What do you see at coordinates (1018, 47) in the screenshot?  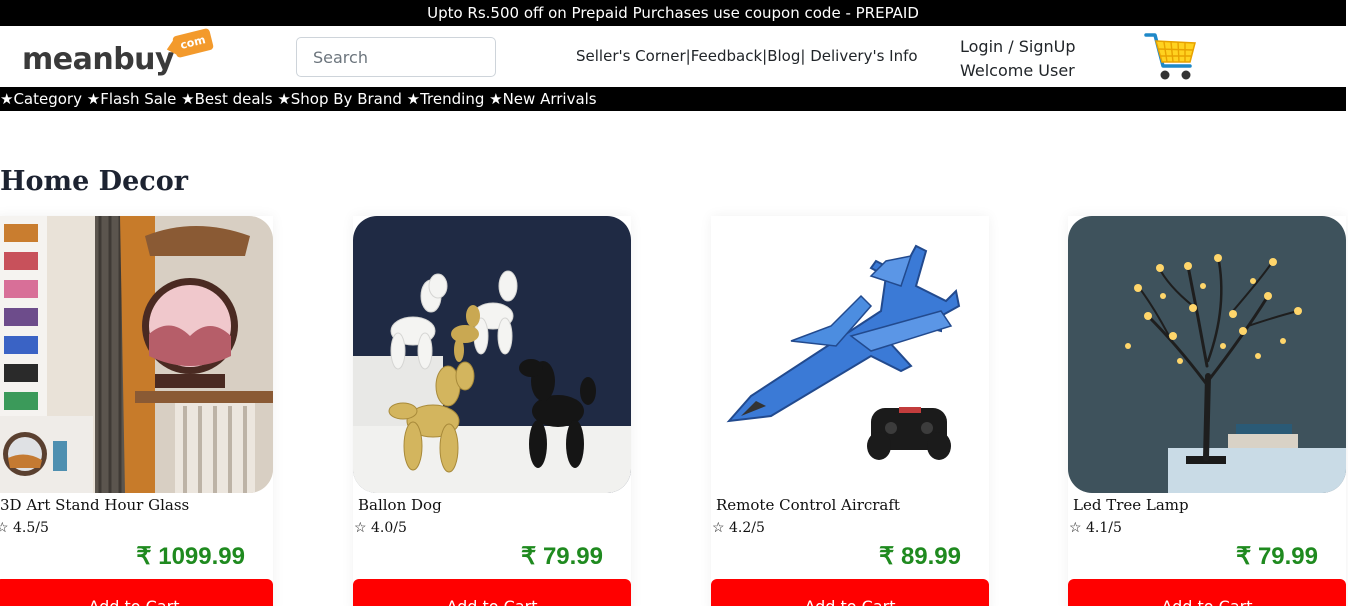 I see `login-signup-link: Login / SignUp` at bounding box center [1018, 47].